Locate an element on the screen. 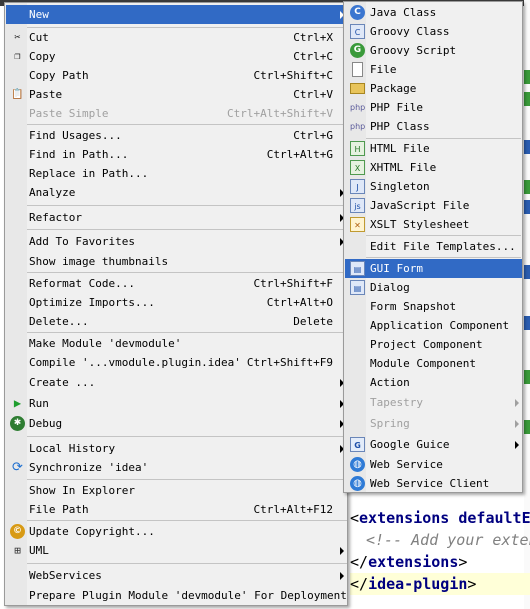 Image resolution: width=530 pixels, height=609 pixels. submenu-item-xhtml-file: X XHTML File is located at coordinates (433, 167).